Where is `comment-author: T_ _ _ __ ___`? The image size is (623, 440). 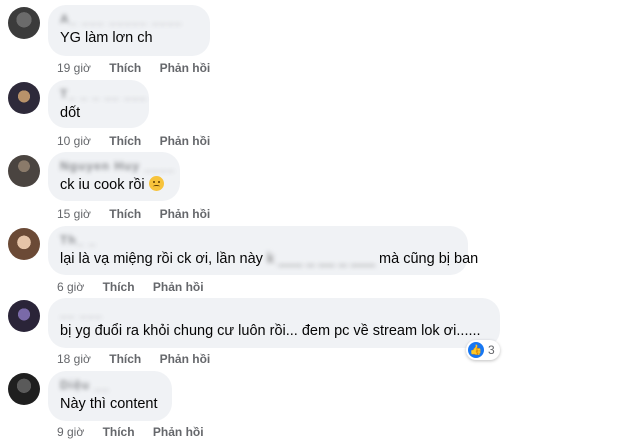
comment-author: T_ _ _ __ ___ is located at coordinates (103, 94).